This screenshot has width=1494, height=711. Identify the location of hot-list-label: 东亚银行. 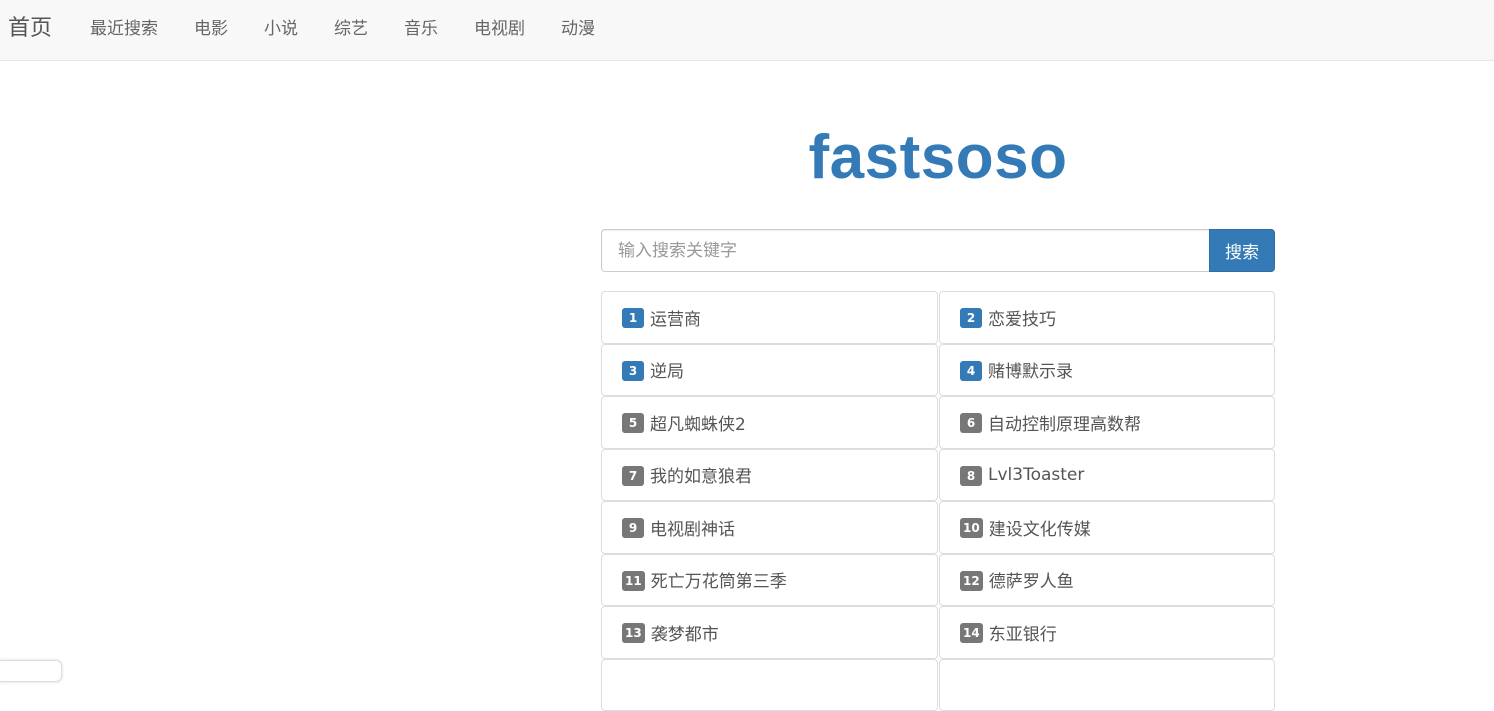
(1023, 632).